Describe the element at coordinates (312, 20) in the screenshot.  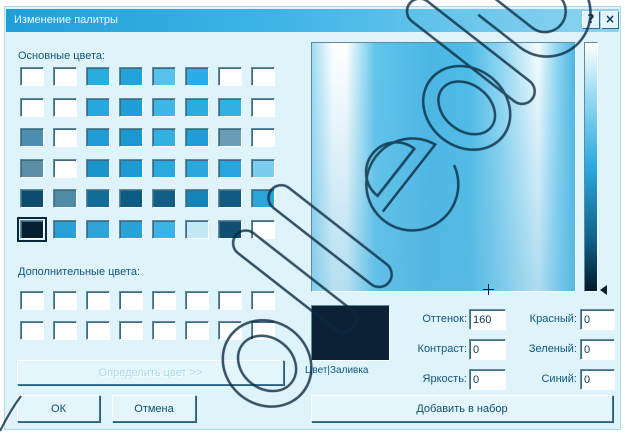
I see `title-bar: Изменение палитры` at that location.